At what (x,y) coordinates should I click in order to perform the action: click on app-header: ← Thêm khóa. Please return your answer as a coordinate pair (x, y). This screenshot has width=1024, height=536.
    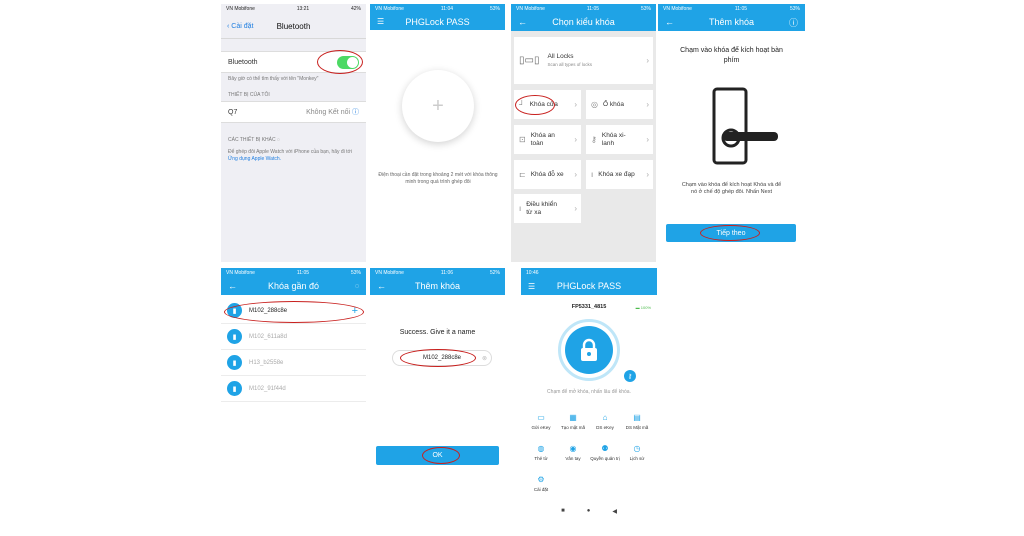
    Looking at the image, I should click on (437, 287).